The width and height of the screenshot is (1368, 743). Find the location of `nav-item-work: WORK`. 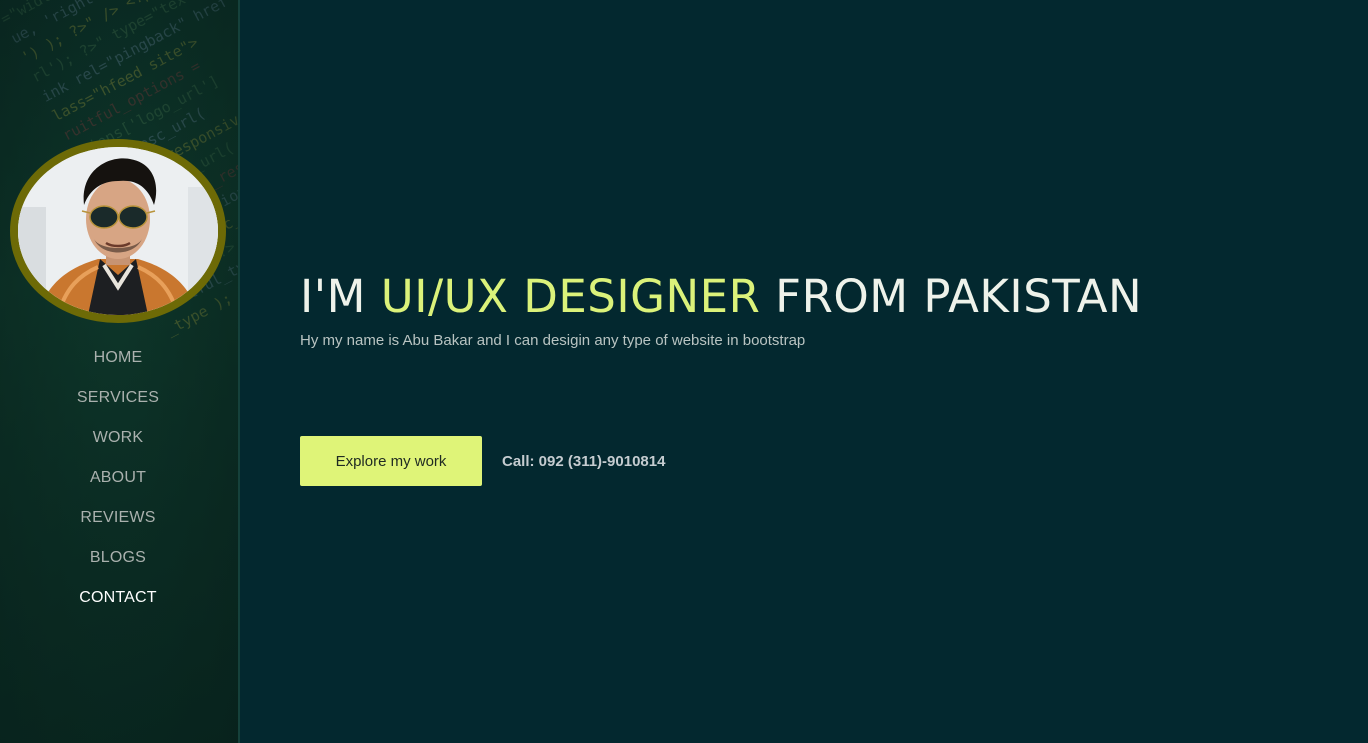

nav-item-work: WORK is located at coordinates (118, 438).